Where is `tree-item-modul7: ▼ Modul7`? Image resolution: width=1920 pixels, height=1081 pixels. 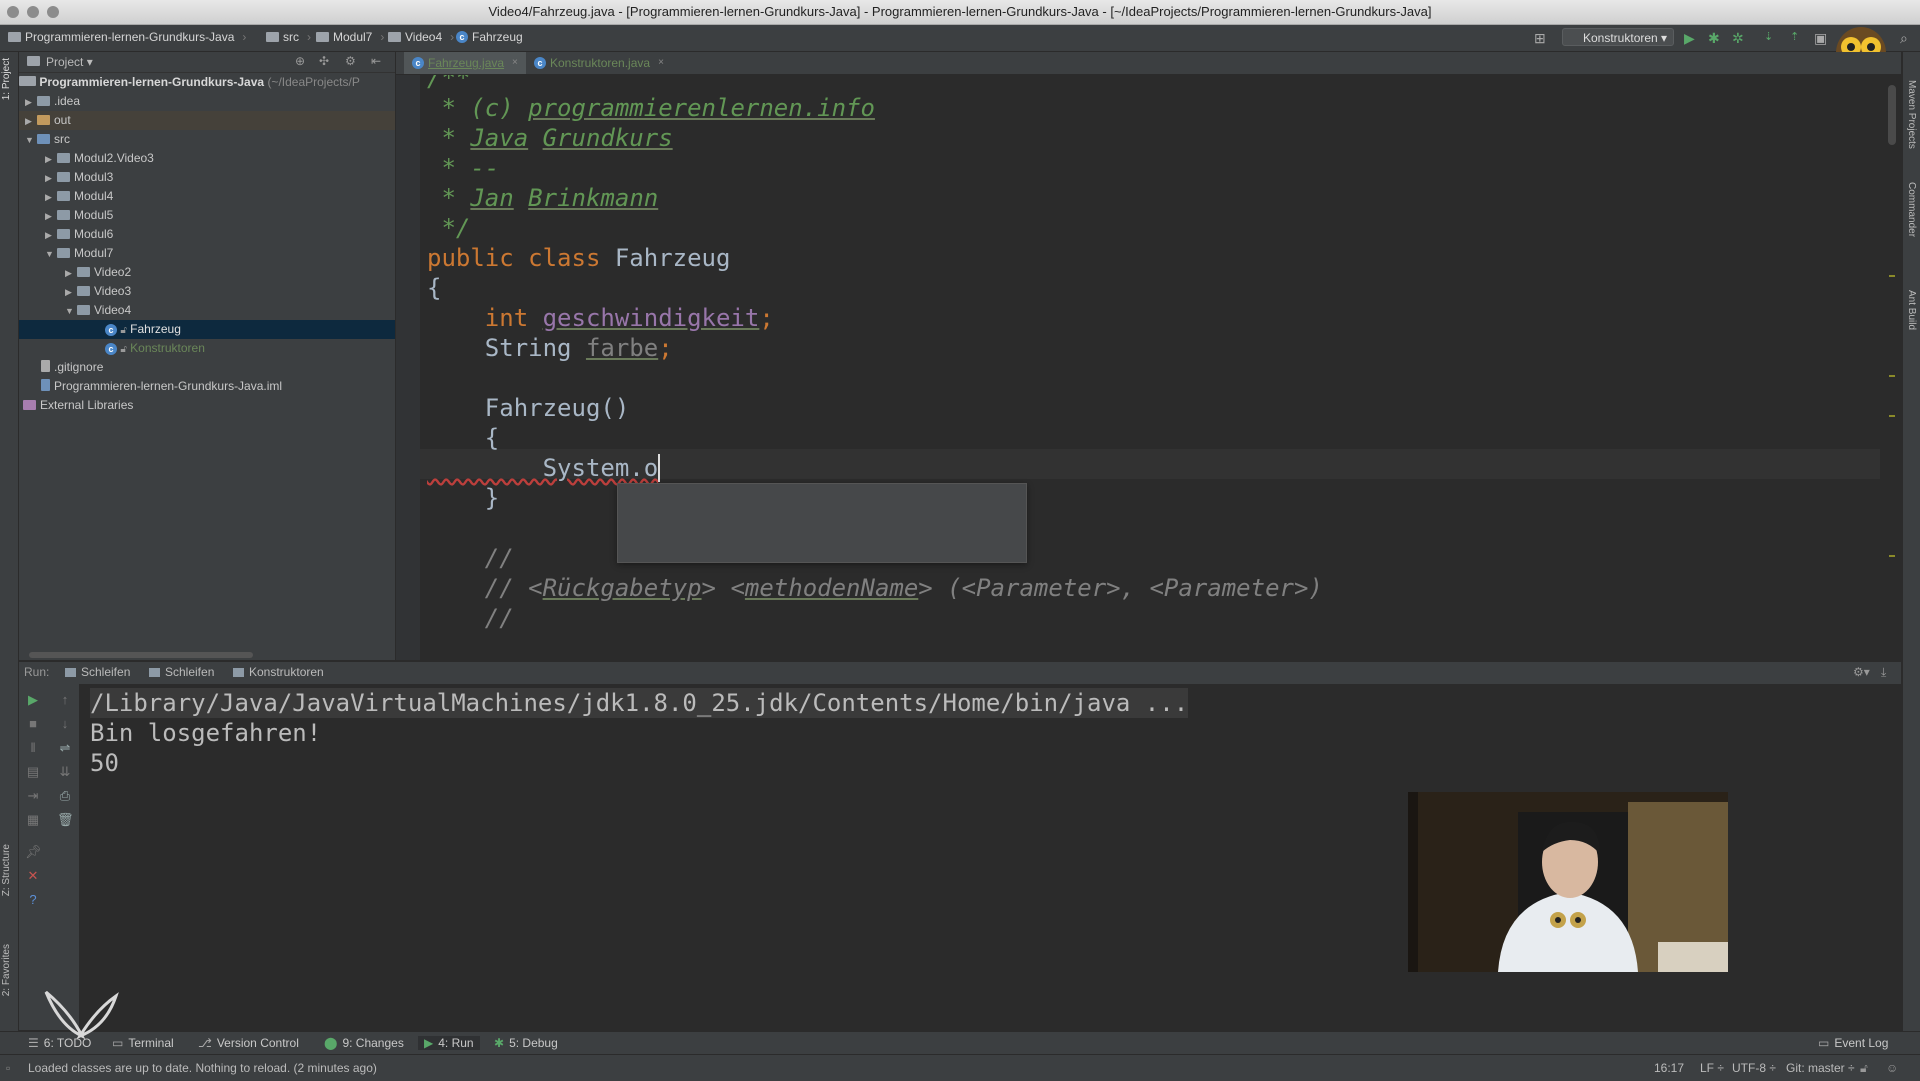 tree-item-modul7: ▼ Modul7 is located at coordinates (207, 253).